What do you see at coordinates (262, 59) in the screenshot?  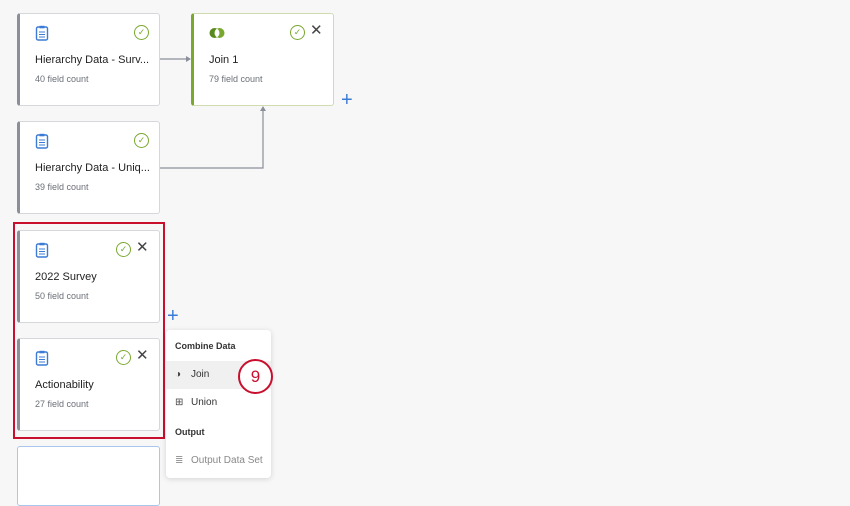 I see `join-node-card: ✓ ✕ Join 1 79 field count` at bounding box center [262, 59].